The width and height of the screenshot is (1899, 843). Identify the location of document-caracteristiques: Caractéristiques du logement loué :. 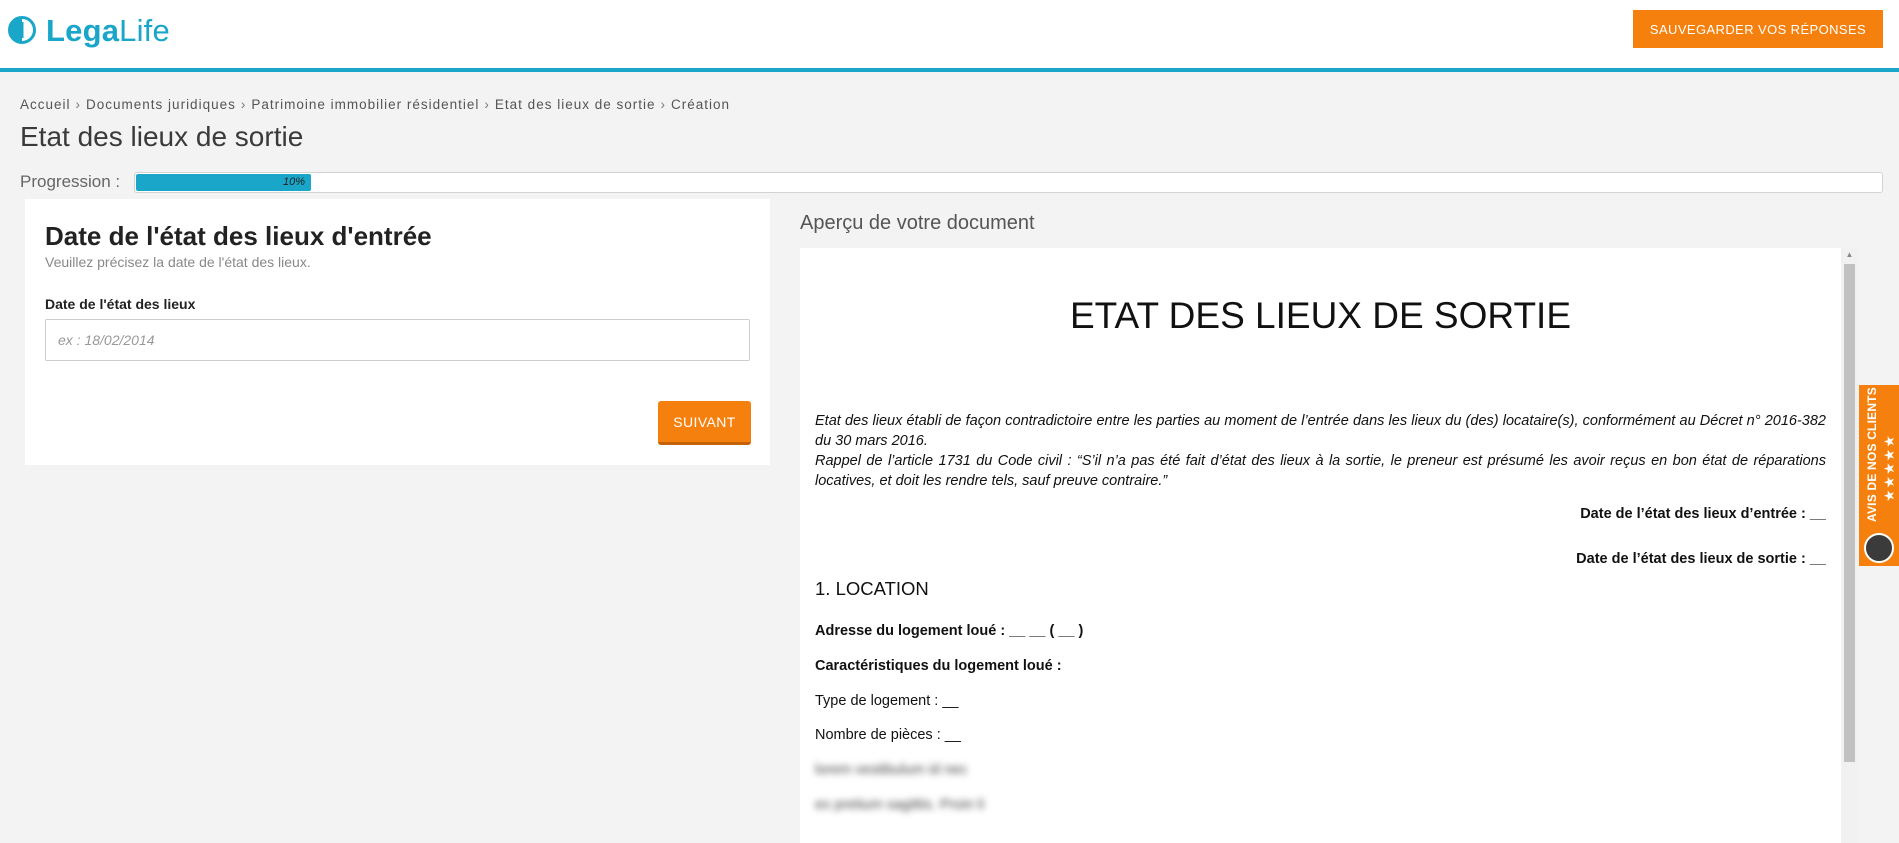
(938, 666).